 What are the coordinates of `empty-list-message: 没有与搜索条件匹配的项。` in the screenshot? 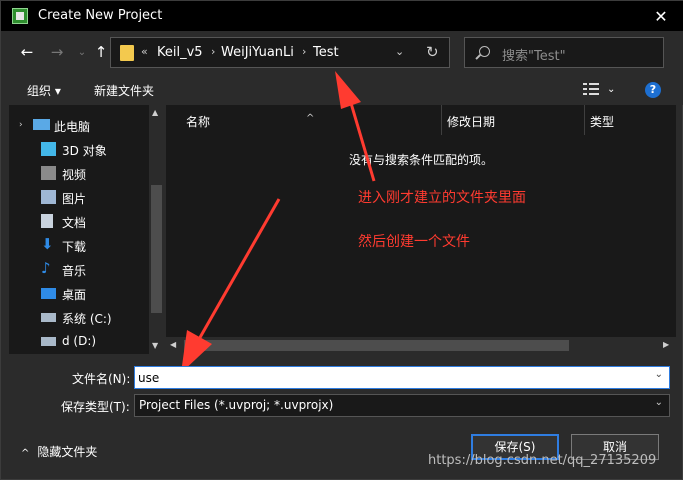 It's located at (421, 160).